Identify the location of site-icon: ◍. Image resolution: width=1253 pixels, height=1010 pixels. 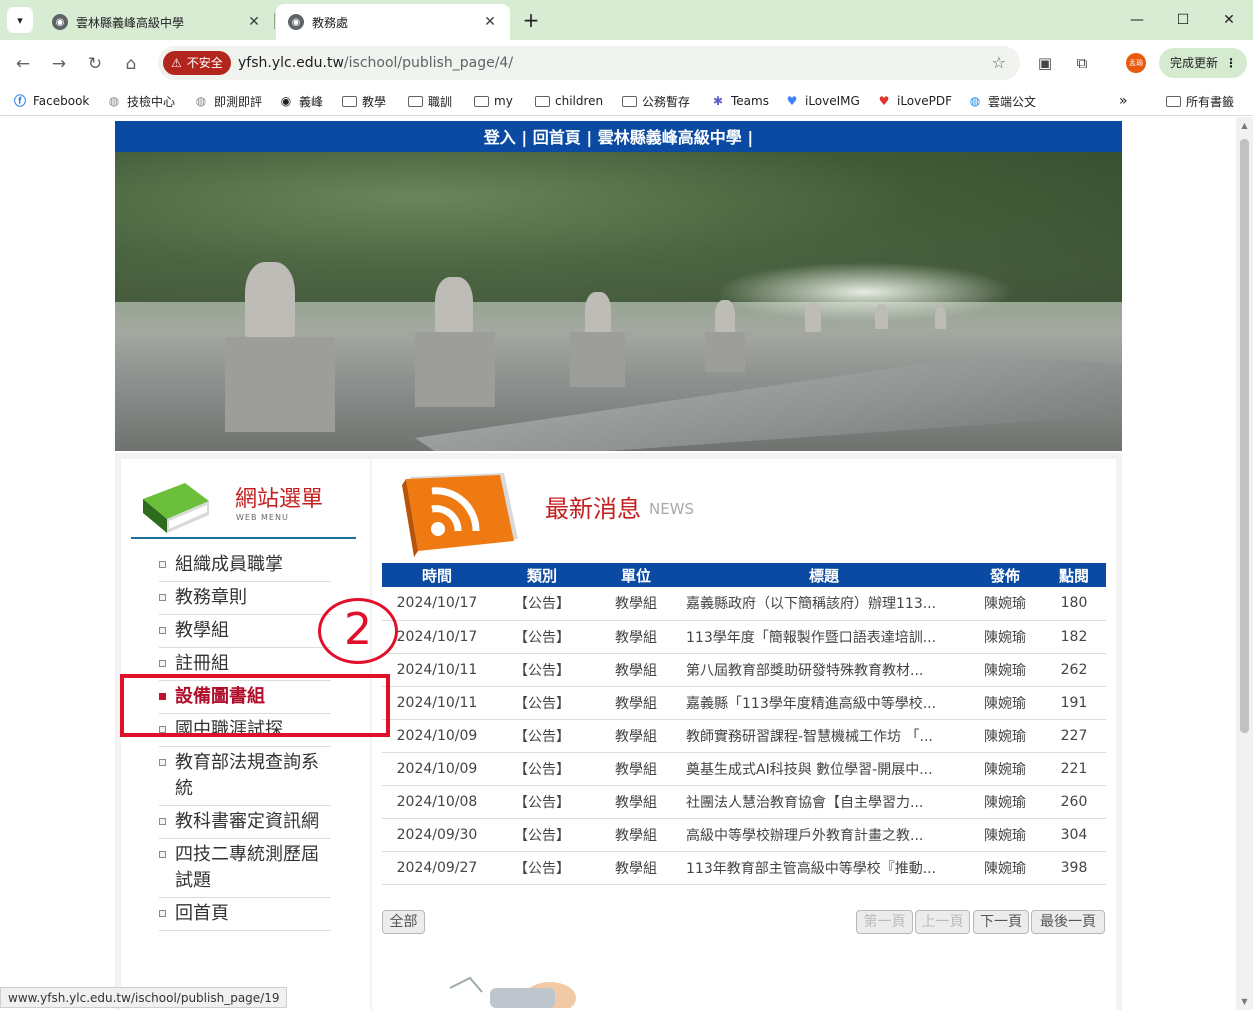
(201, 101).